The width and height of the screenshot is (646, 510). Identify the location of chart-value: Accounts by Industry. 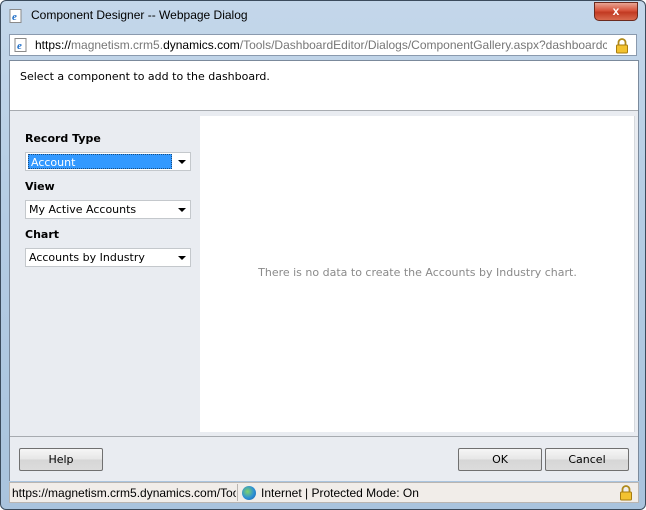
(87, 257).